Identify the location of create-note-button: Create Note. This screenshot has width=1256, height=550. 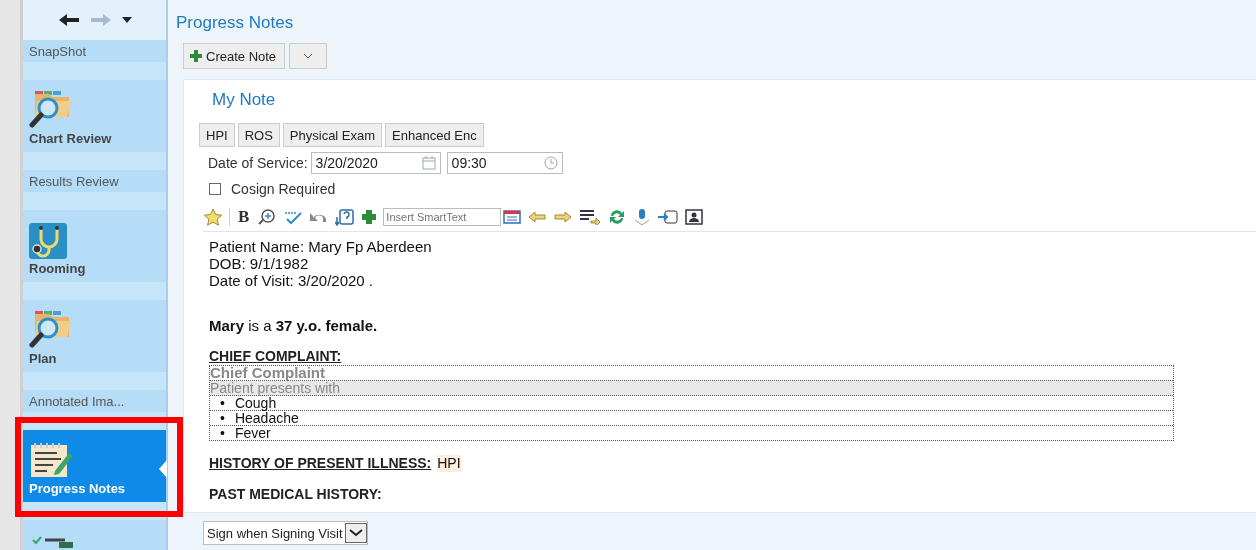
(234, 56).